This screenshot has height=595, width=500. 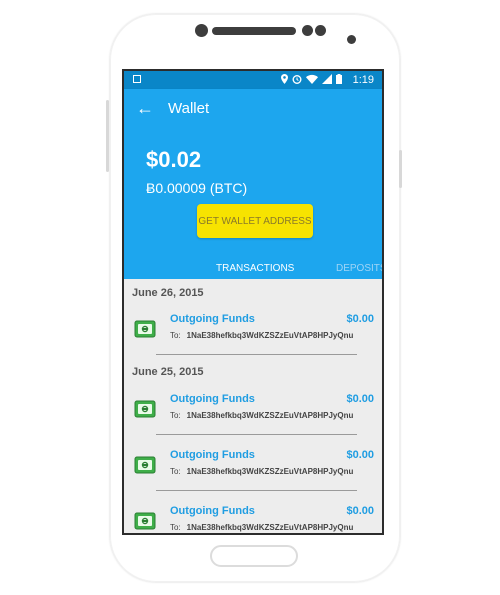 I want to click on battery-icon, so click(x=339, y=79).